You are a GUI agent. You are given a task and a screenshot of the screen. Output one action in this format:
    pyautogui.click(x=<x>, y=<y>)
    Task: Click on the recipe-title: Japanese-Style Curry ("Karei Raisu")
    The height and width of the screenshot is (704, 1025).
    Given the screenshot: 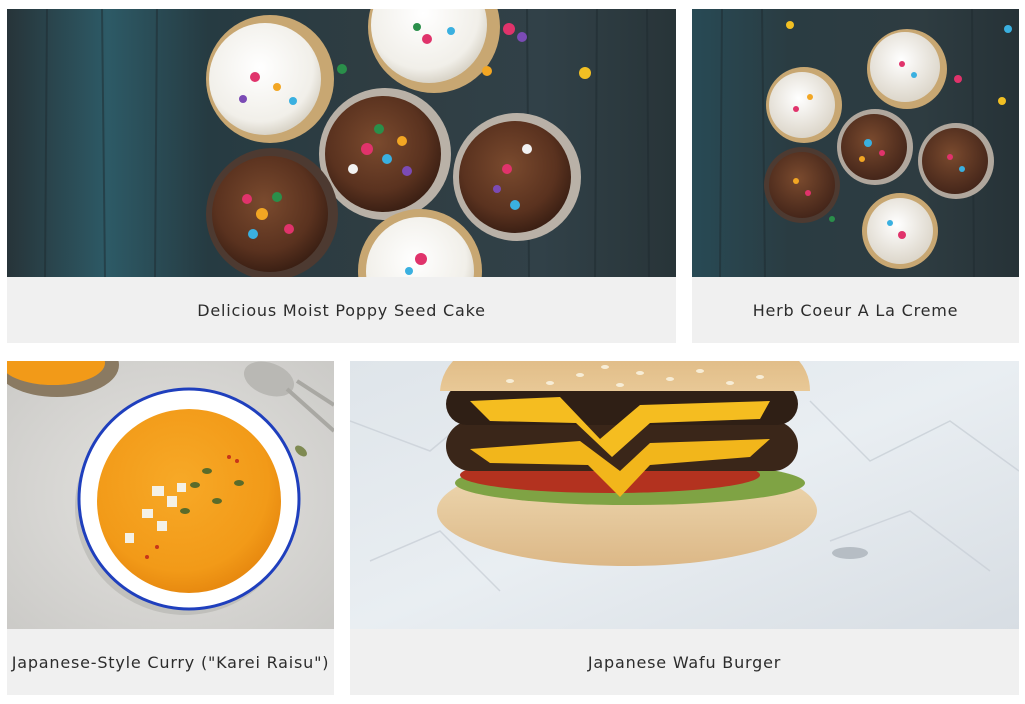 What is the action you would take?
    pyautogui.click(x=171, y=662)
    